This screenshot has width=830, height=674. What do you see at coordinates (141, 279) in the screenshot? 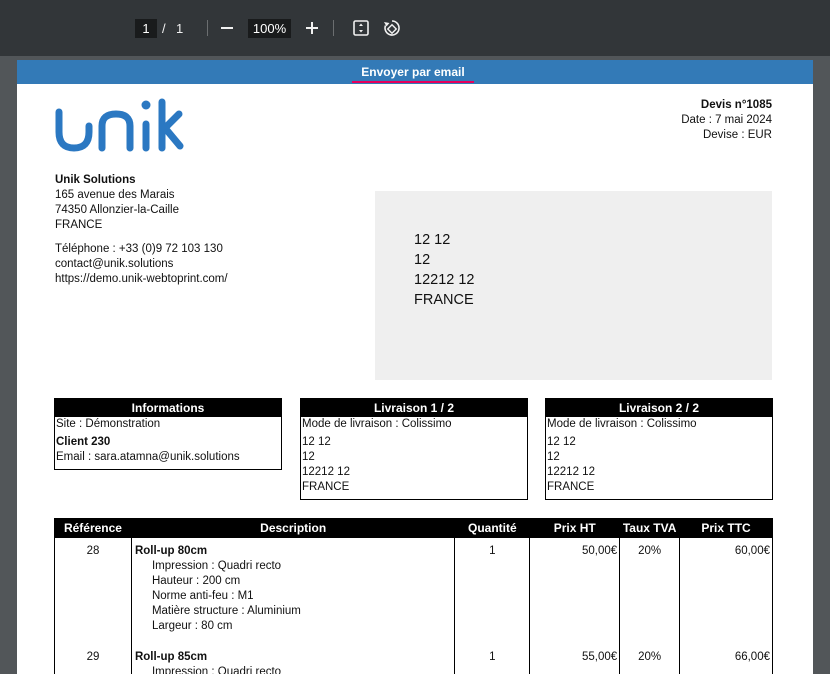
I see `company-website: https://demo.unik-webtoprint.com/` at bounding box center [141, 279].